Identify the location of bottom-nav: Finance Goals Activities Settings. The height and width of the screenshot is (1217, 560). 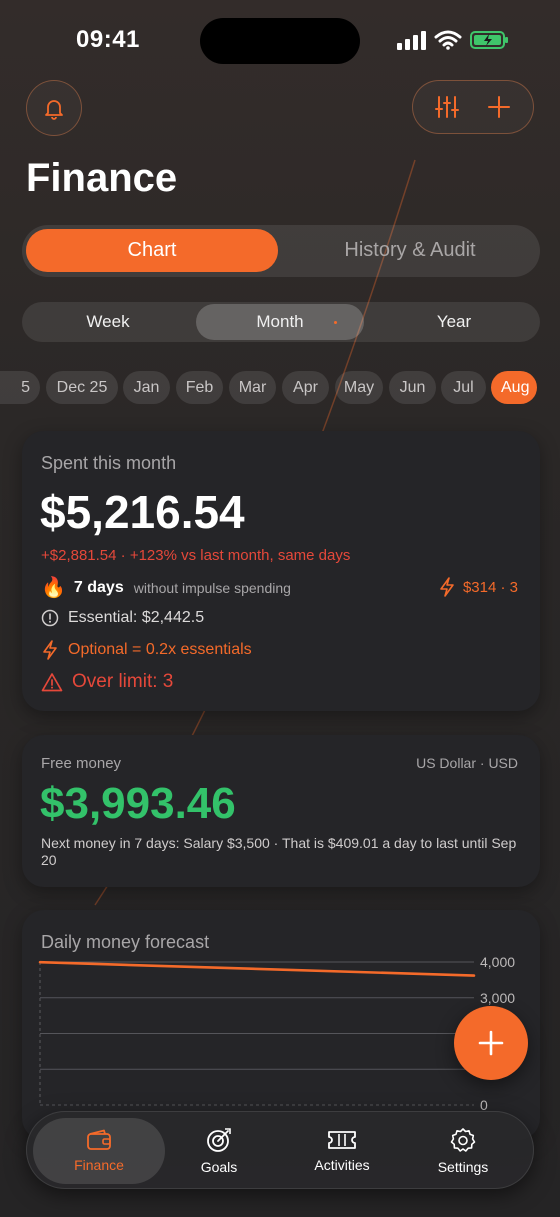
(280, 1150).